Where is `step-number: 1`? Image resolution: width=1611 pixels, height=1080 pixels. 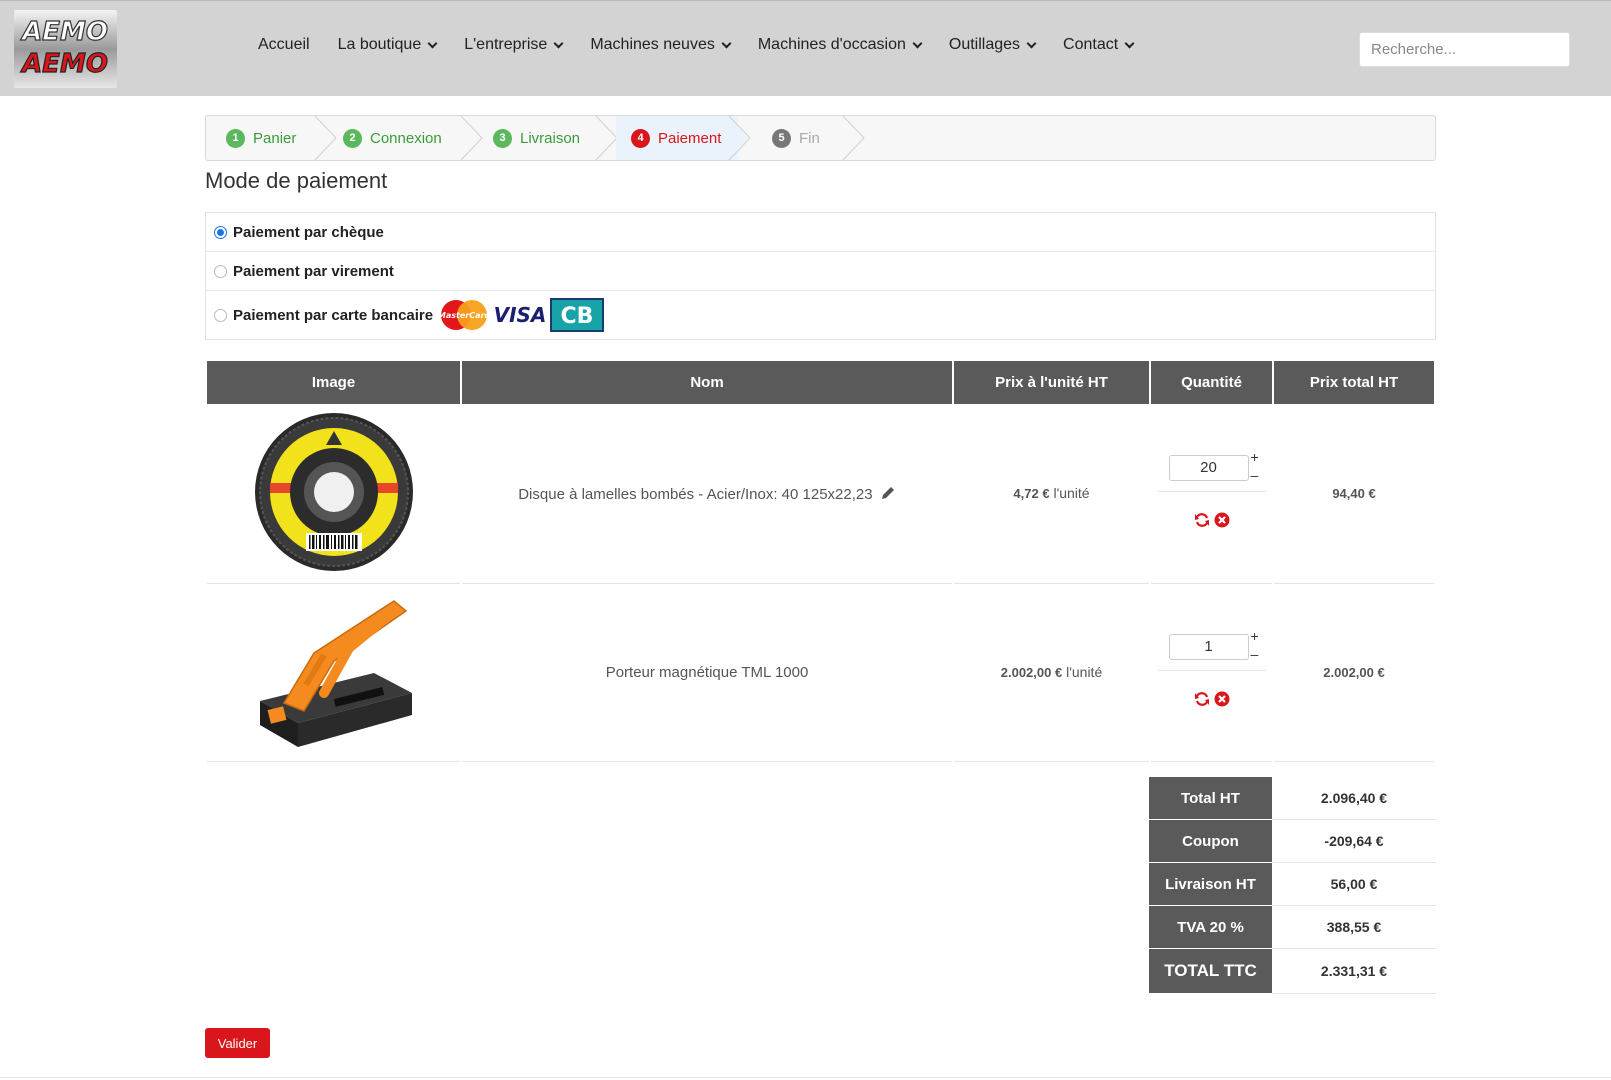
step-number: 1 is located at coordinates (235, 138).